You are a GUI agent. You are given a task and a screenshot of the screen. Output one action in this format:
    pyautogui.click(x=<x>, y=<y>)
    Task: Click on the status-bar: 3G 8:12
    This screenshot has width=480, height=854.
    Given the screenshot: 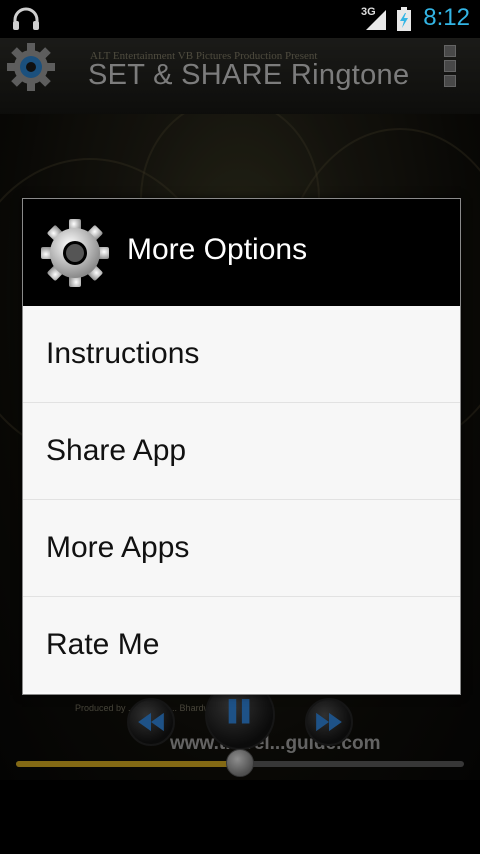 What is the action you would take?
    pyautogui.click(x=240, y=19)
    